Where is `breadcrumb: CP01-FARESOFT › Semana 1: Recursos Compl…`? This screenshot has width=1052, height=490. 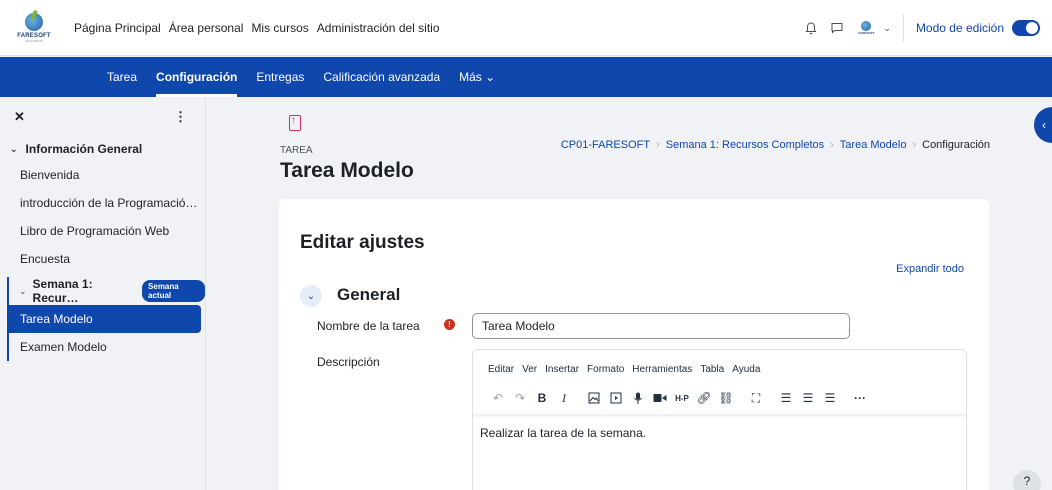
breadcrumb: CP01-FARESOFT › Semana 1: Recursos Compl… is located at coordinates (775, 145).